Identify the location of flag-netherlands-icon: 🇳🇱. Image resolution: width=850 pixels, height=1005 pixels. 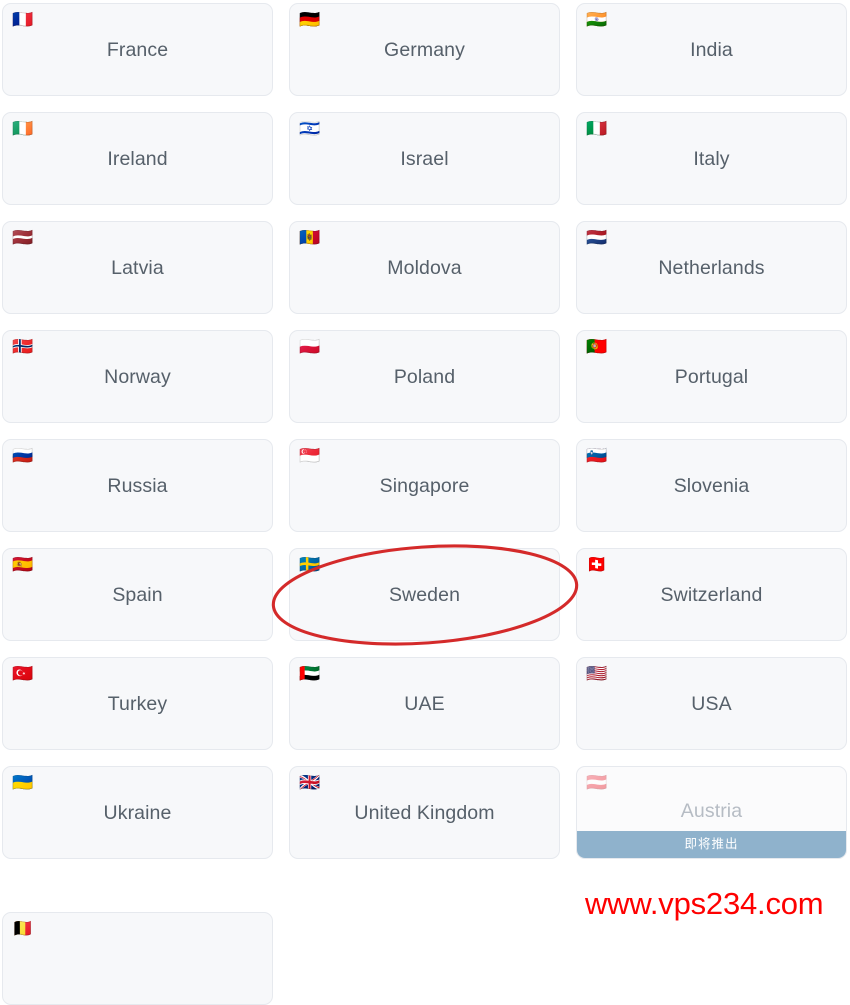
(597, 237).